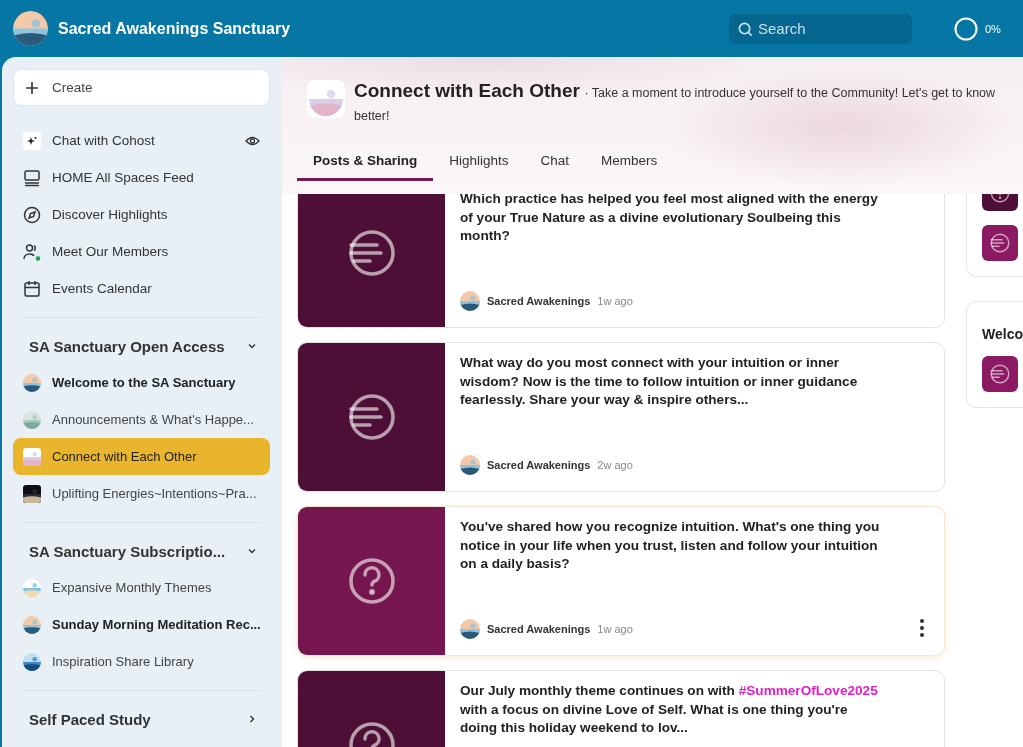  What do you see at coordinates (820, 28) in the screenshot?
I see `search-field: Search` at bounding box center [820, 28].